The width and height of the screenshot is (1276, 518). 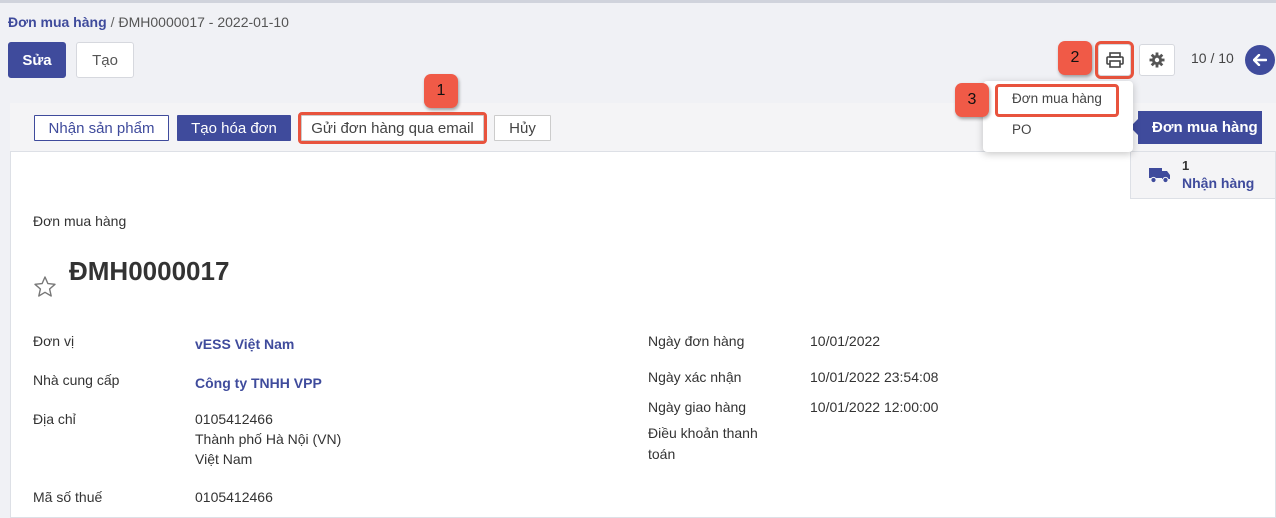 I want to click on settings-button, so click(x=1157, y=60).